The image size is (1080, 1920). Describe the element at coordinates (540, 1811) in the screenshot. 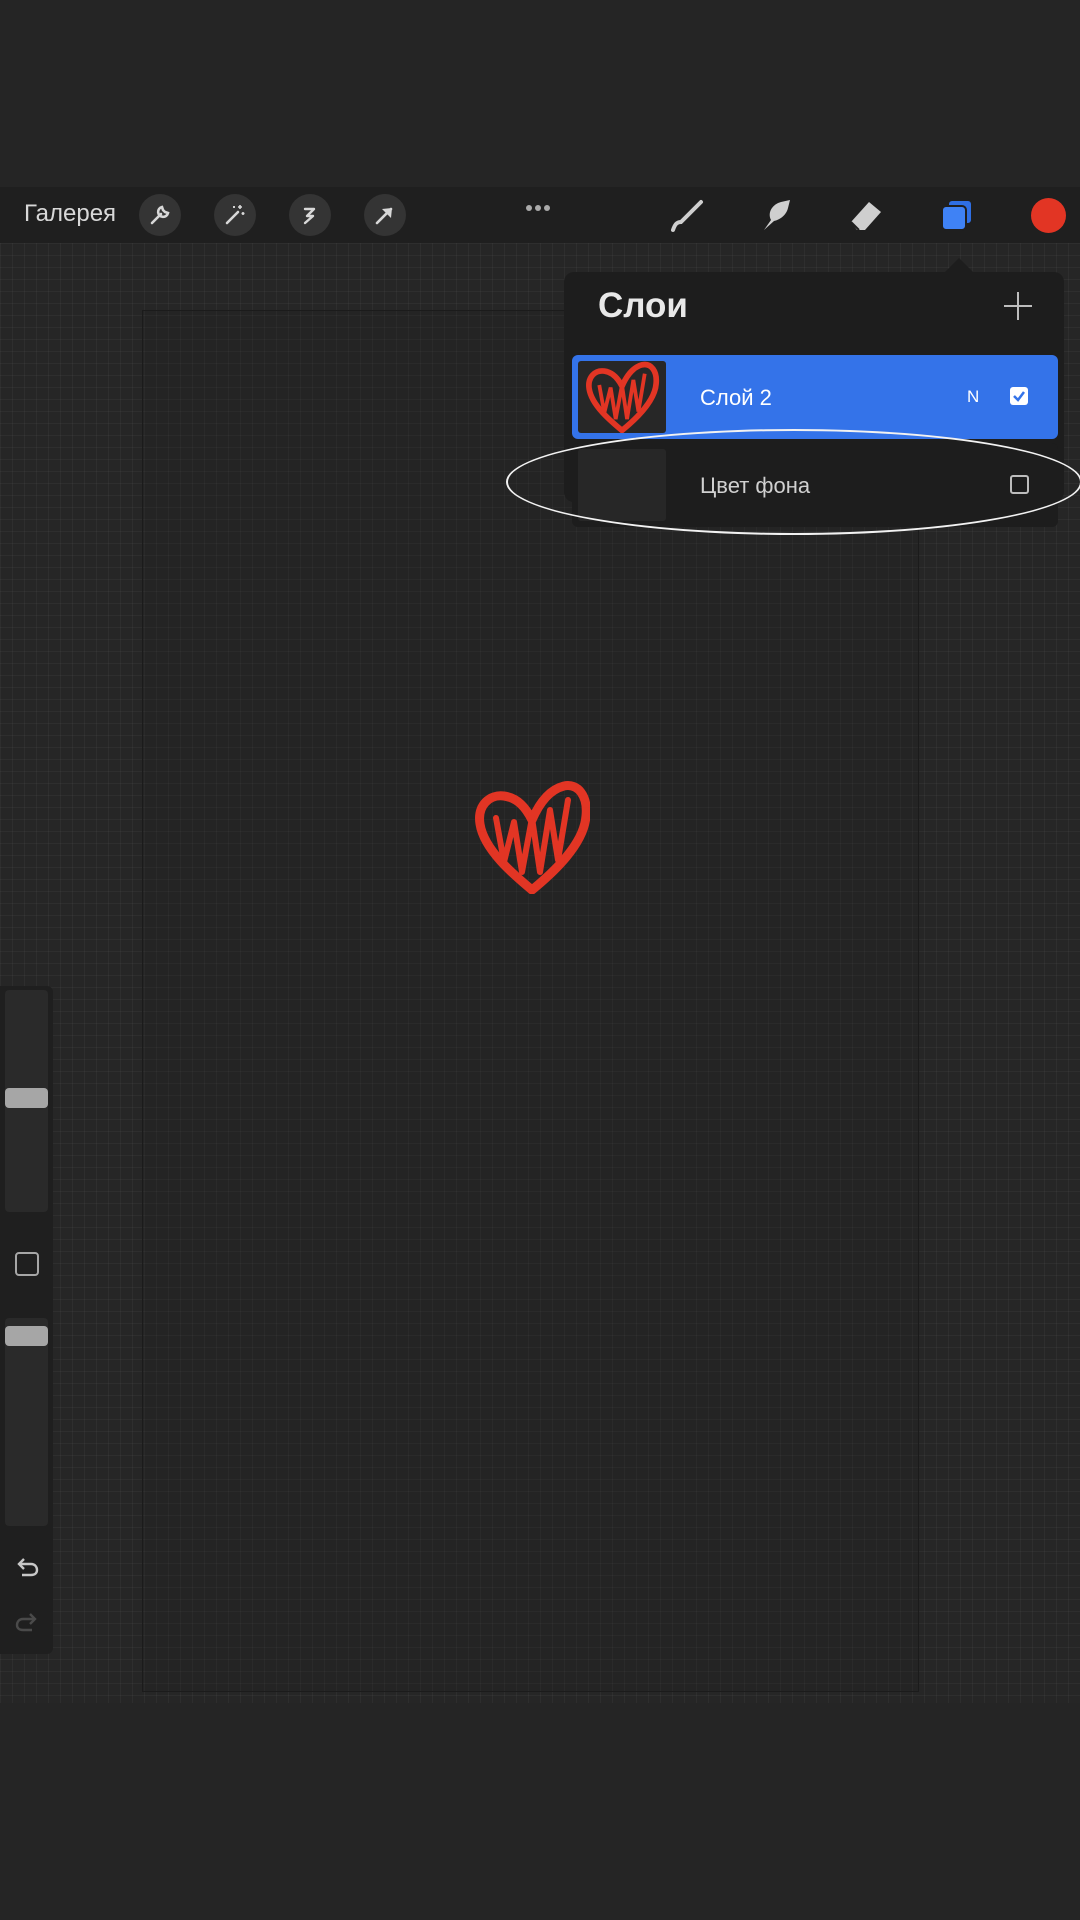

I see `bottom-empty-area` at that location.